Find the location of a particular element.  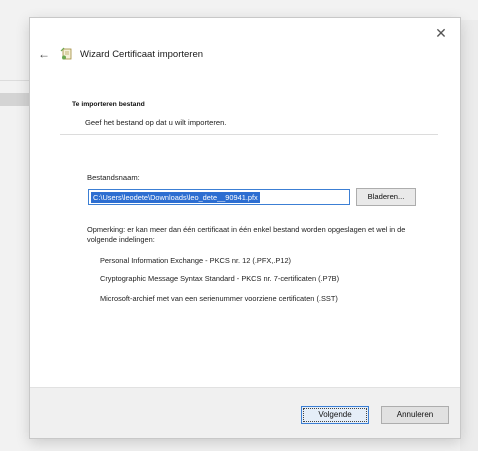

back-arrow-icon: ← is located at coordinates (44, 54).